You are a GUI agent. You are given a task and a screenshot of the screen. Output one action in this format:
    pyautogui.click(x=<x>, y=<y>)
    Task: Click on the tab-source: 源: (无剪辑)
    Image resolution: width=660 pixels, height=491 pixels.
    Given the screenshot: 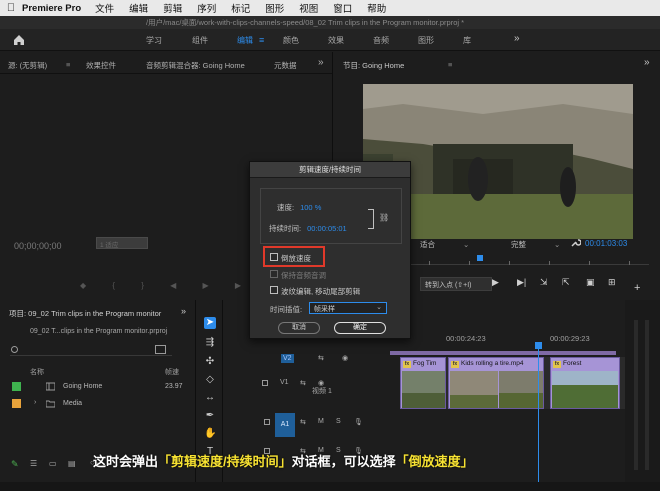 What is the action you would take?
    pyautogui.click(x=27, y=65)
    